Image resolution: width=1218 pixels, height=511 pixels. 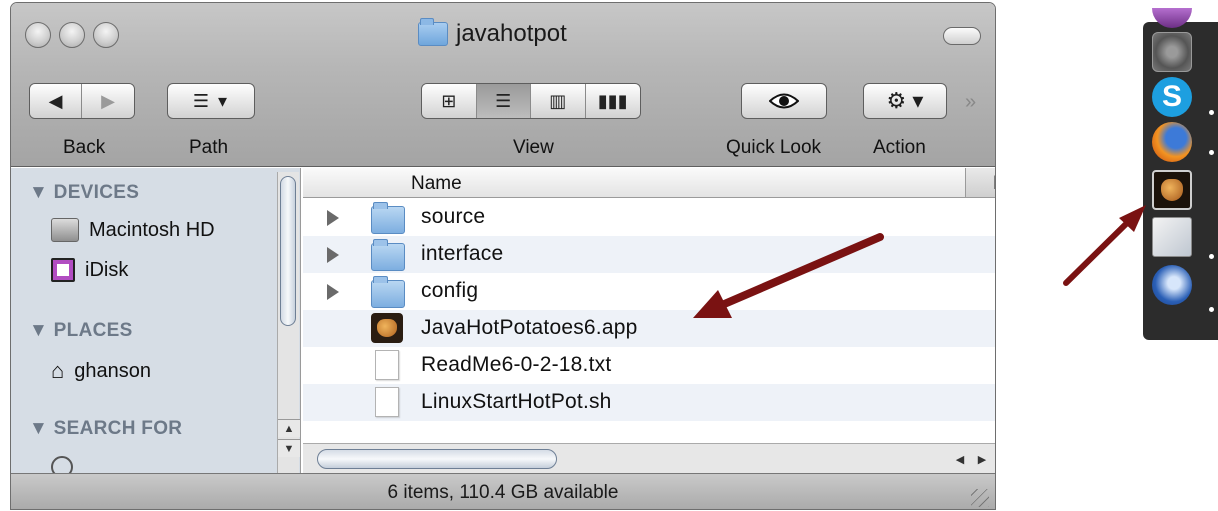 I want to click on arrow-to-app-file, so click(x=788, y=275).